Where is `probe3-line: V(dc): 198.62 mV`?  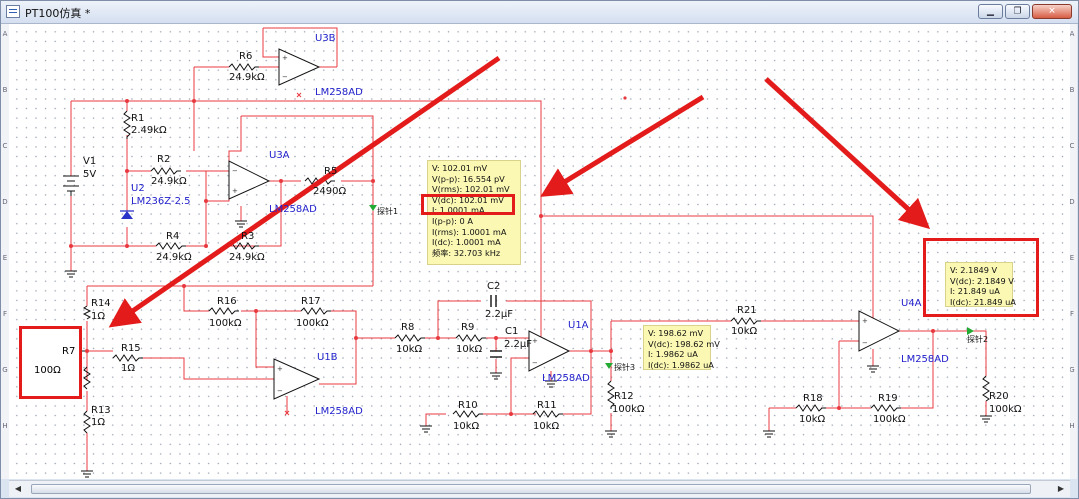
probe3-line: V(dc): 198.62 mV is located at coordinates (684, 343).